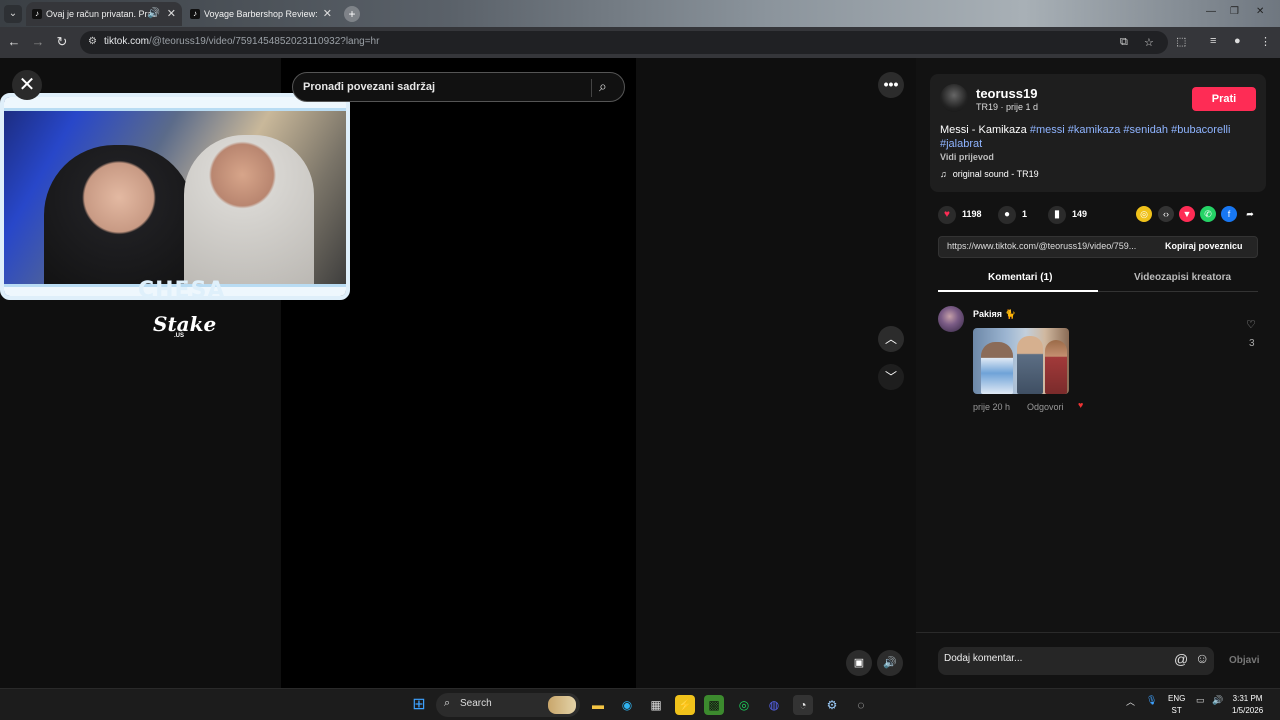  I want to click on panel-tabs: Komentari (1) Videozapisi kreatora, so click(1098, 280).